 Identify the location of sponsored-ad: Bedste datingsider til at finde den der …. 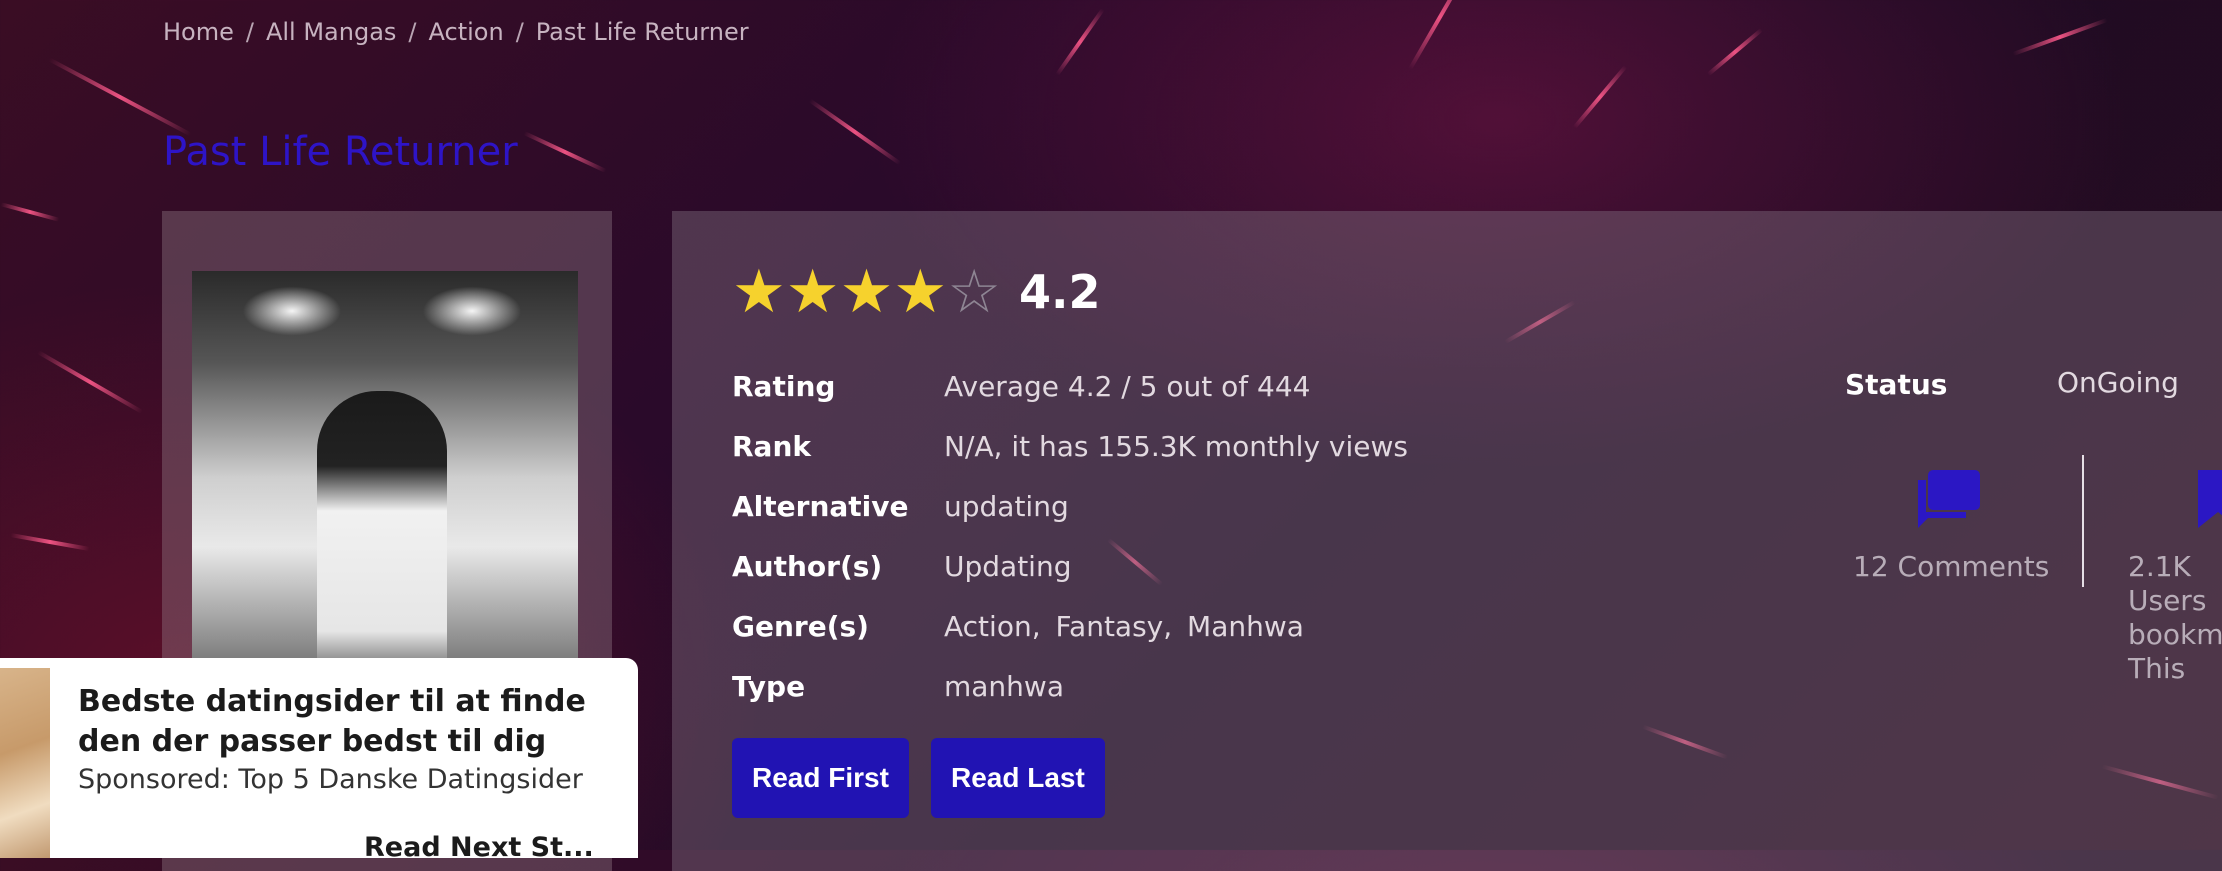
(319, 758).